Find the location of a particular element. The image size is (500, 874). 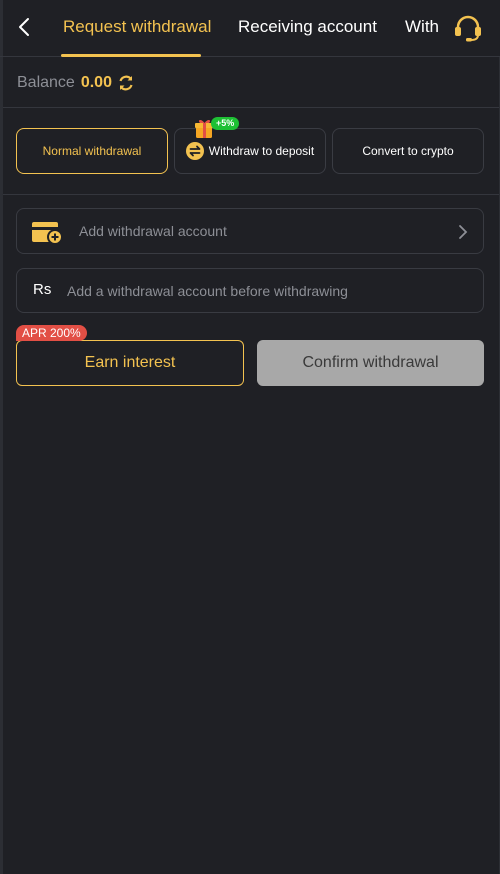

wallet-add-icon is located at coordinates (47, 233).